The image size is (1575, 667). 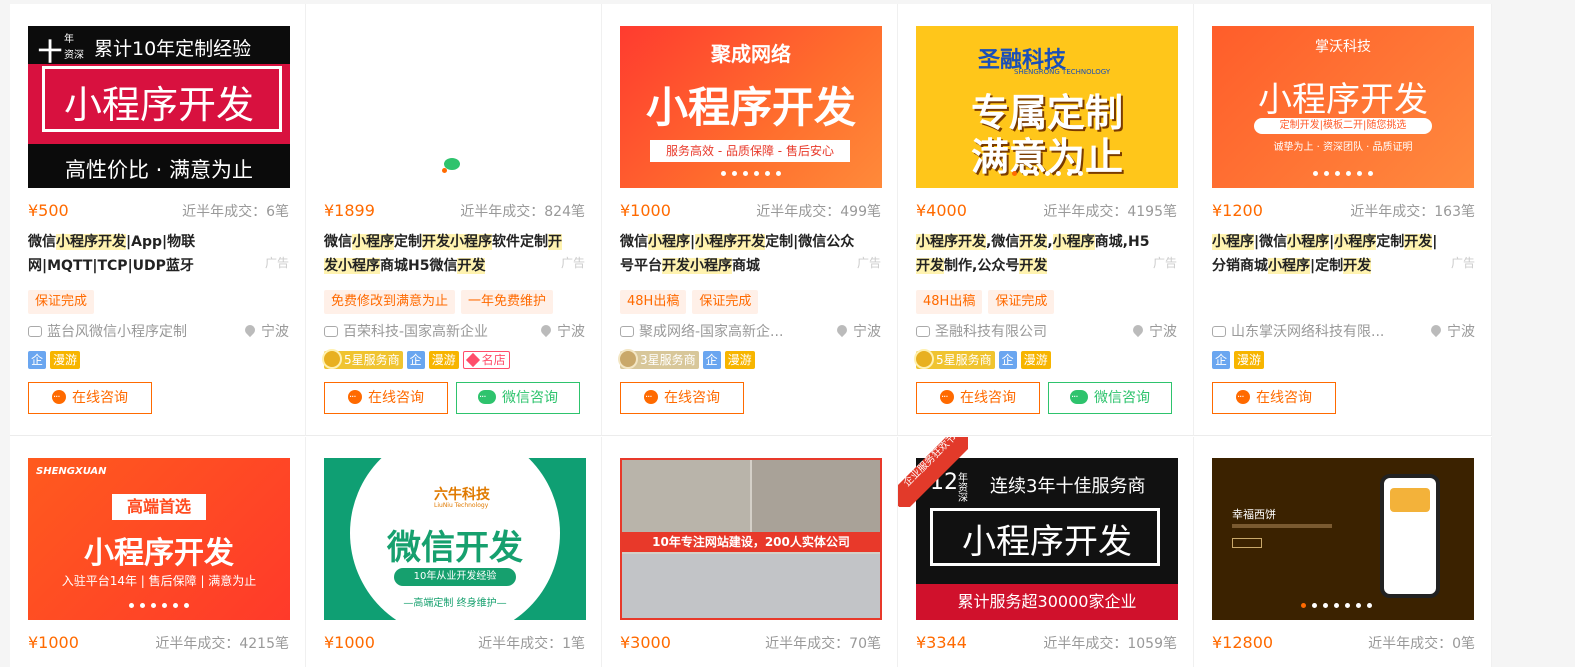 I want to click on tag-list: 保证完成, so click(x=64, y=302).